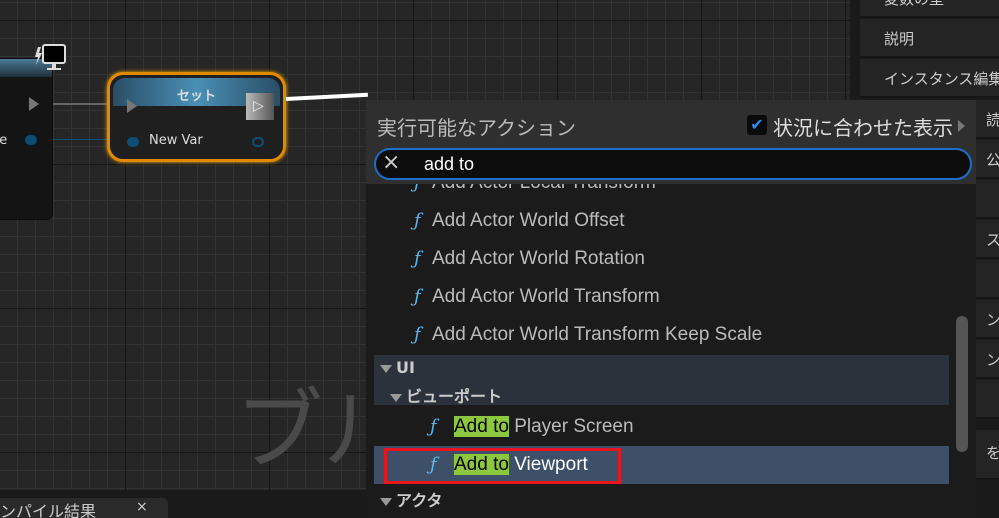 The width and height of the screenshot is (999, 518). Describe the element at coordinates (183, 504) in the screenshot. I see `bottom-tab-bar: ンパイル結果 ×` at that location.